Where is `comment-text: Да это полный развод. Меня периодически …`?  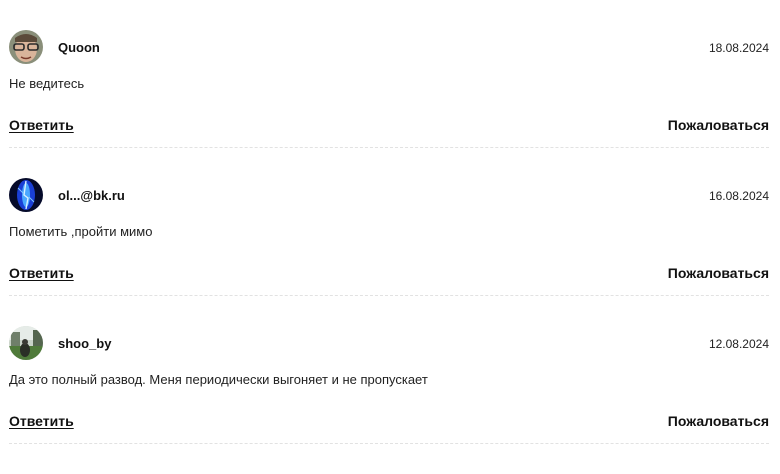 comment-text: Да это полный развод. Меня периодически … is located at coordinates (218, 379).